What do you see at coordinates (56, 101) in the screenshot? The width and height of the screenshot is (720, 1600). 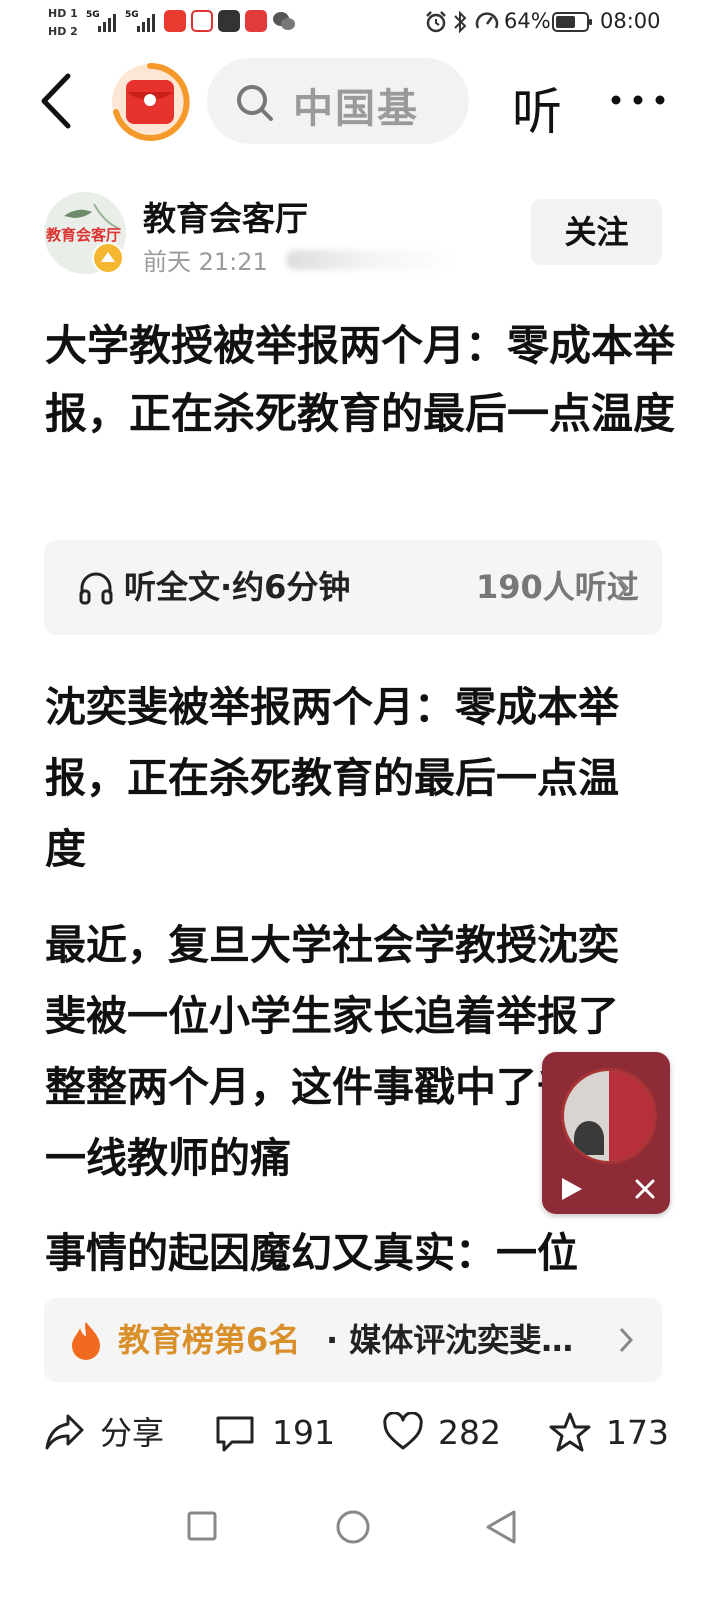 I see `back-arrow-icon` at bounding box center [56, 101].